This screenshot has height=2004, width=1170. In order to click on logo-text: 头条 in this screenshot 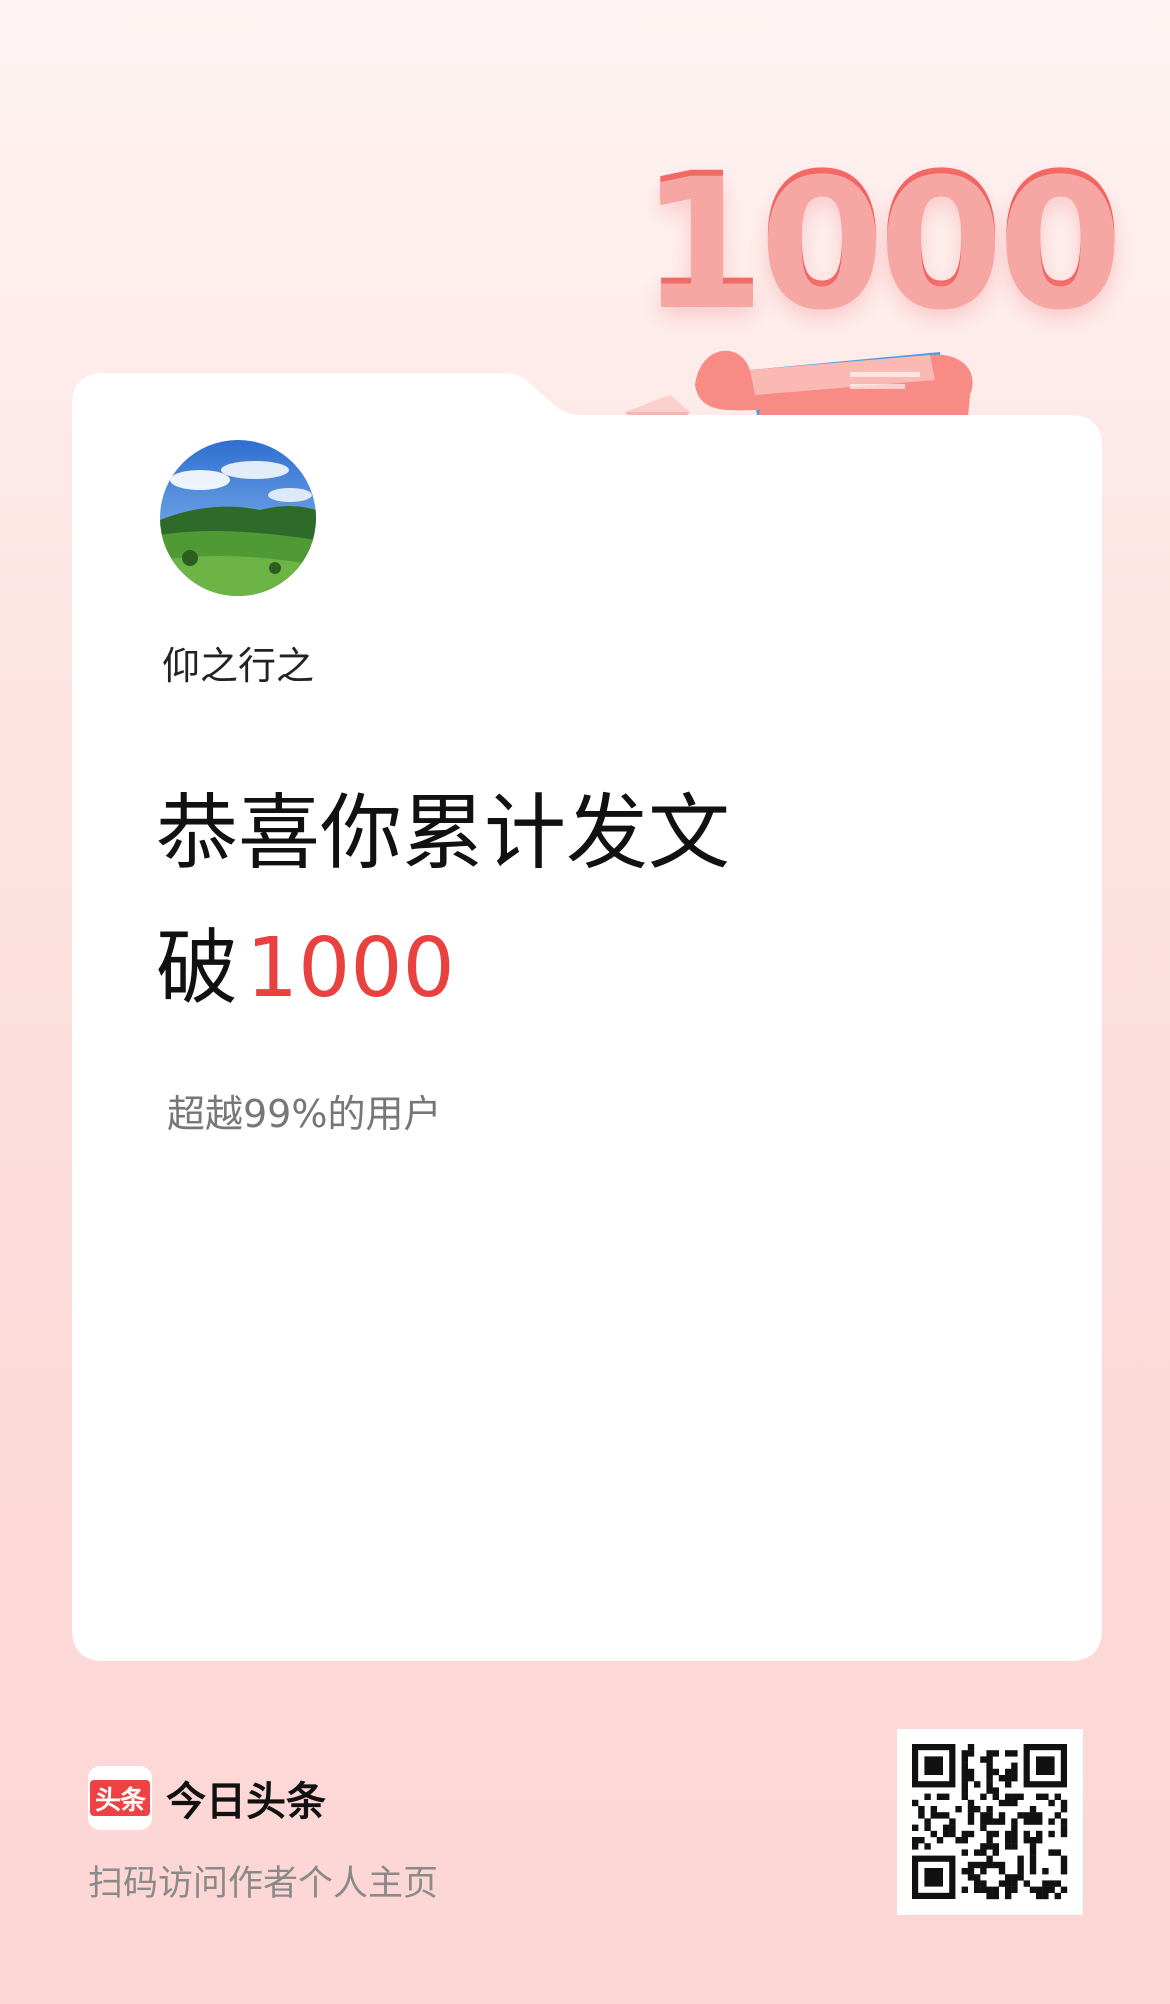, I will do `click(120, 1798)`.